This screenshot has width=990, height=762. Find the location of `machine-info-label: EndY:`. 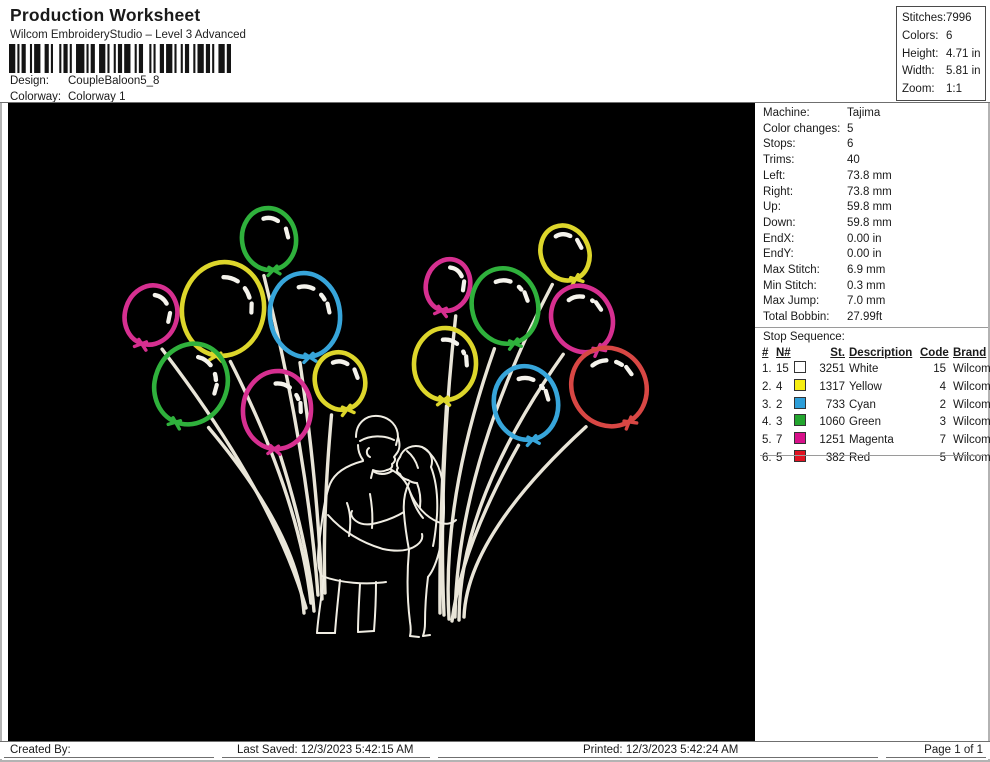

machine-info-label: EndY: is located at coordinates (778, 254).